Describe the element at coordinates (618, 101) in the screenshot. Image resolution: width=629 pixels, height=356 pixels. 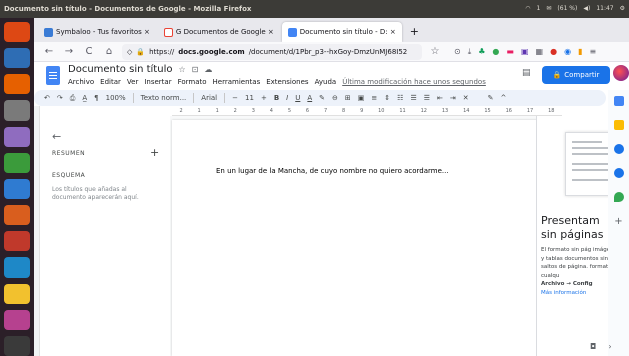
I see `calendar-icon` at that location.